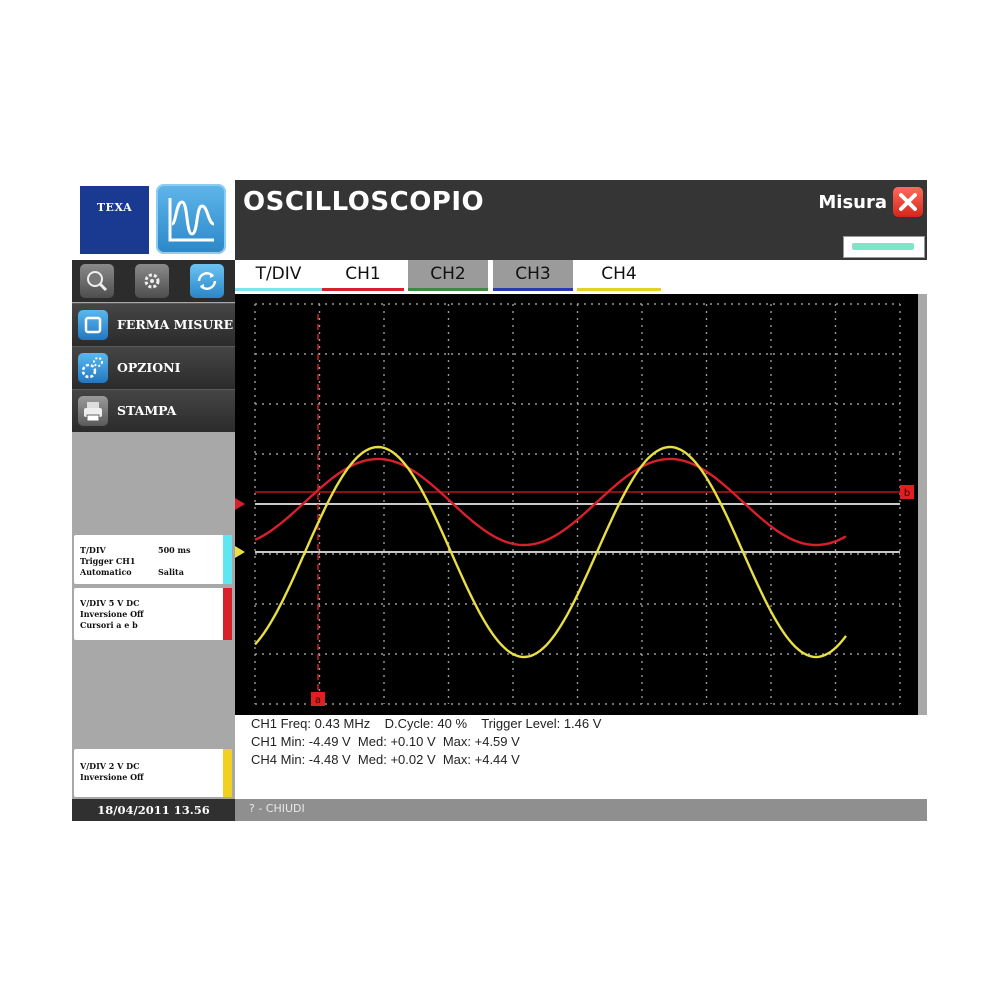 Image resolution: width=1000 pixels, height=1000 pixels. Describe the element at coordinates (93, 550) in the screenshot. I see `timebase-label: T/DIV` at that location.